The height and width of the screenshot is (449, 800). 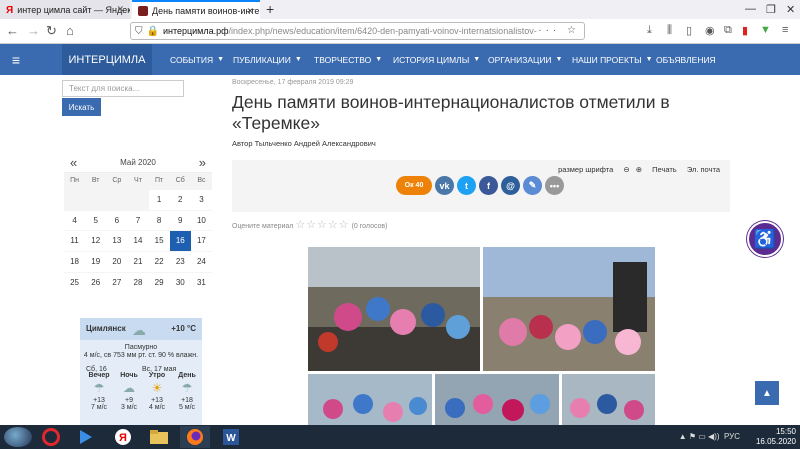 What do you see at coordinates (559, 30) in the screenshot?
I see `url-actions-icons: ··· ☆` at bounding box center [559, 30].